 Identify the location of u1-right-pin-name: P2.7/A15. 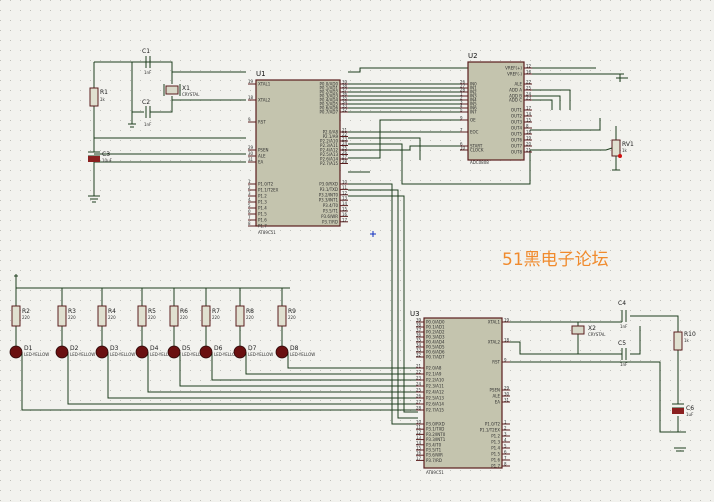
(329, 163).